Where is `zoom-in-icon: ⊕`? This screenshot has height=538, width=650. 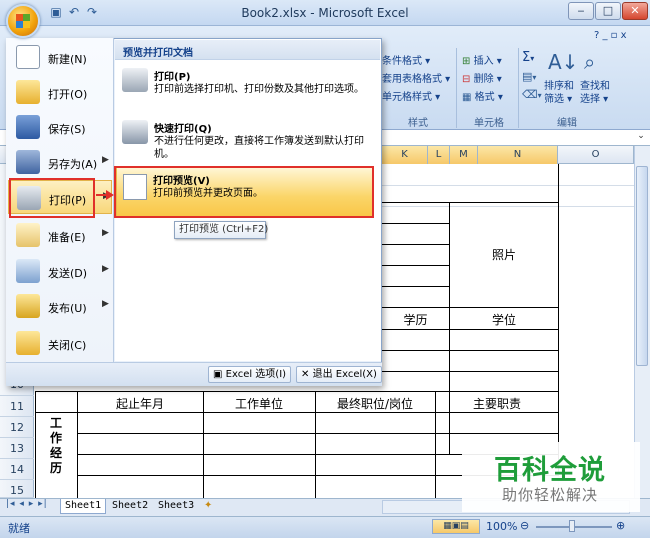
zoom-in-icon: ⊕ is located at coordinates (620, 525).